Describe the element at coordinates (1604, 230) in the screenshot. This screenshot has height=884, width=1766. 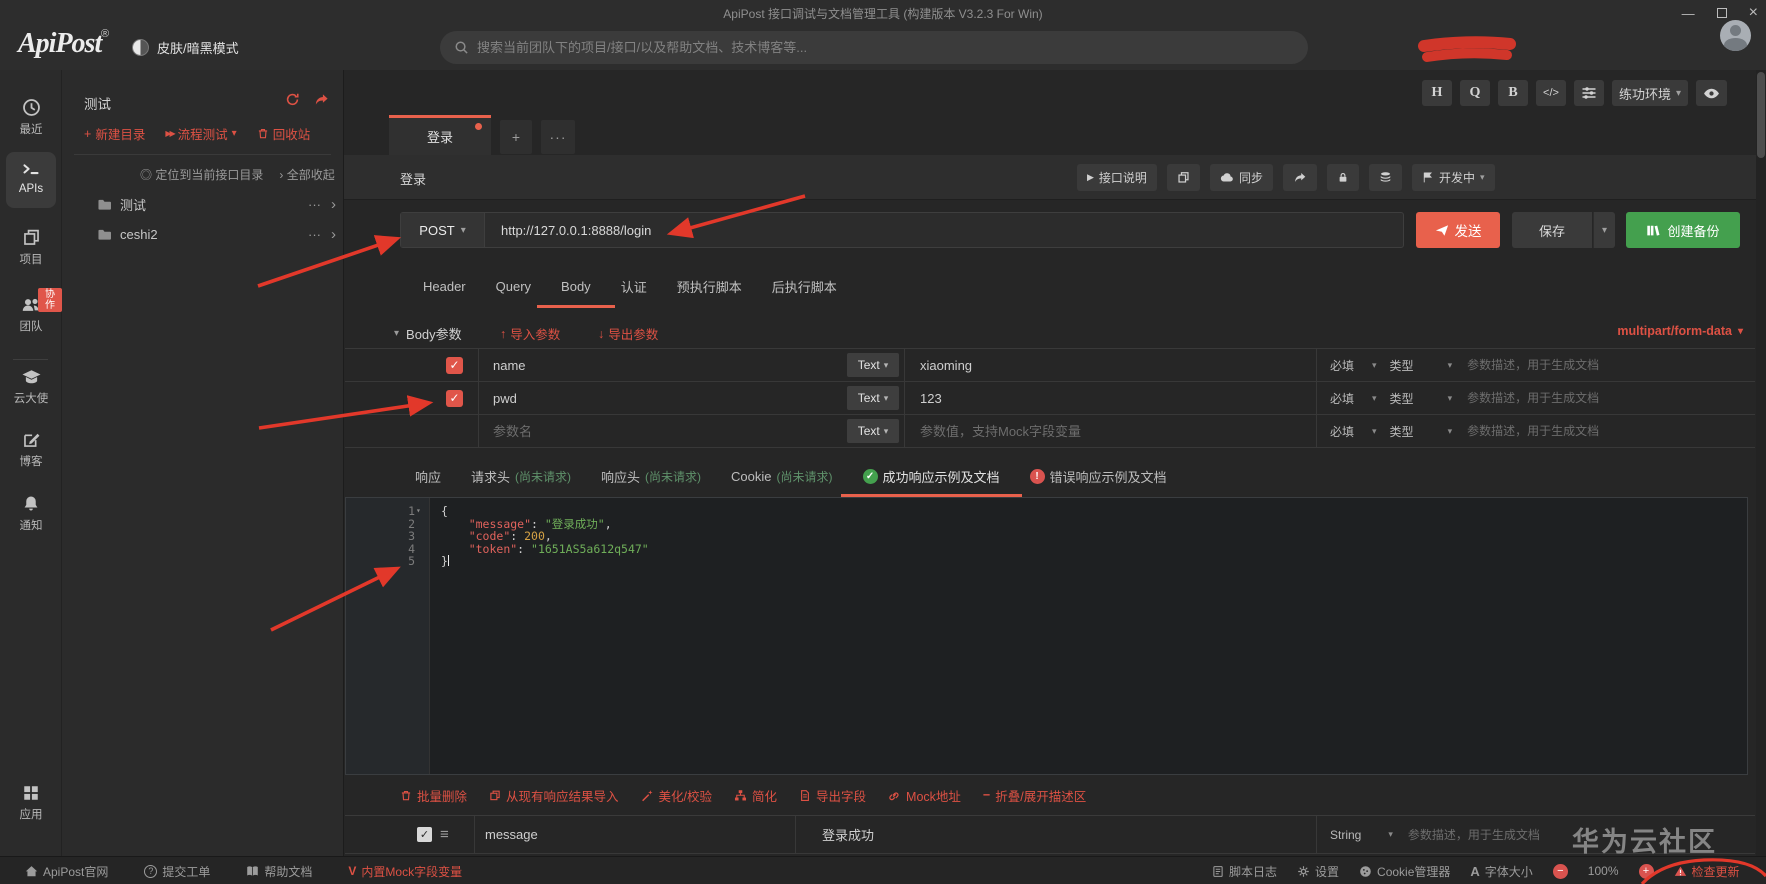
I see `save-dropdown-caret: ▾` at that location.